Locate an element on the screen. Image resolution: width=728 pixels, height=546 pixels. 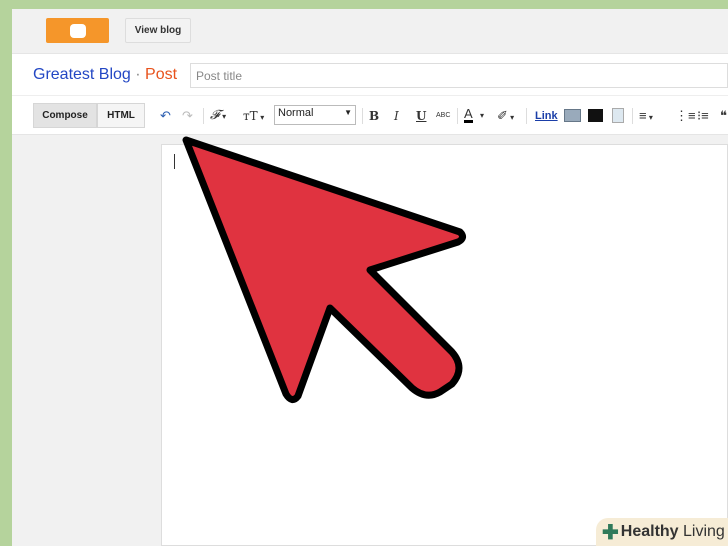
title-row: Greatest Blog · Post Post title is located at coordinates (370, 74).